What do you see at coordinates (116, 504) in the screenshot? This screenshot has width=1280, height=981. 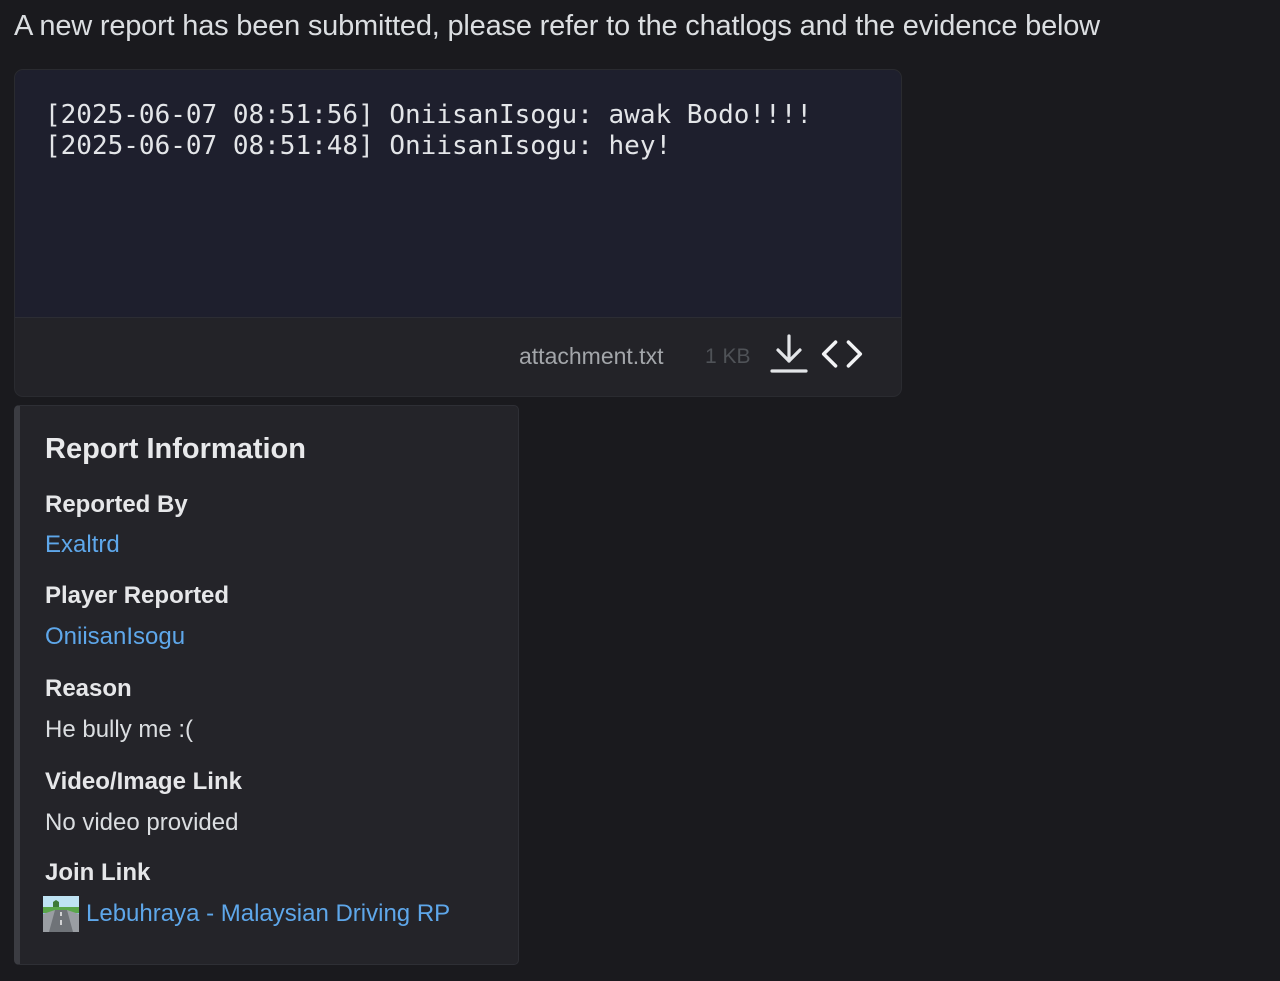 I see `field-name-reported-by: Reported By` at bounding box center [116, 504].